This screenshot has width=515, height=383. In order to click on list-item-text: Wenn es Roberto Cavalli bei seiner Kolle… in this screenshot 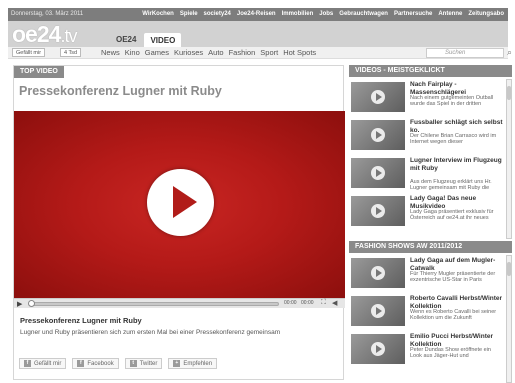, I will do `click(453, 315)`.